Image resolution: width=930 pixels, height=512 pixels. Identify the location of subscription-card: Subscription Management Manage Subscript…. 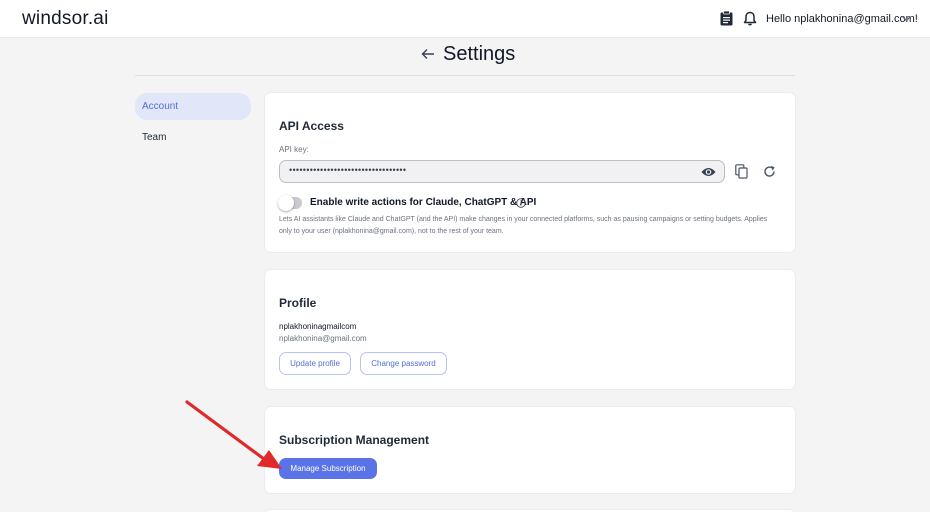
(530, 450).